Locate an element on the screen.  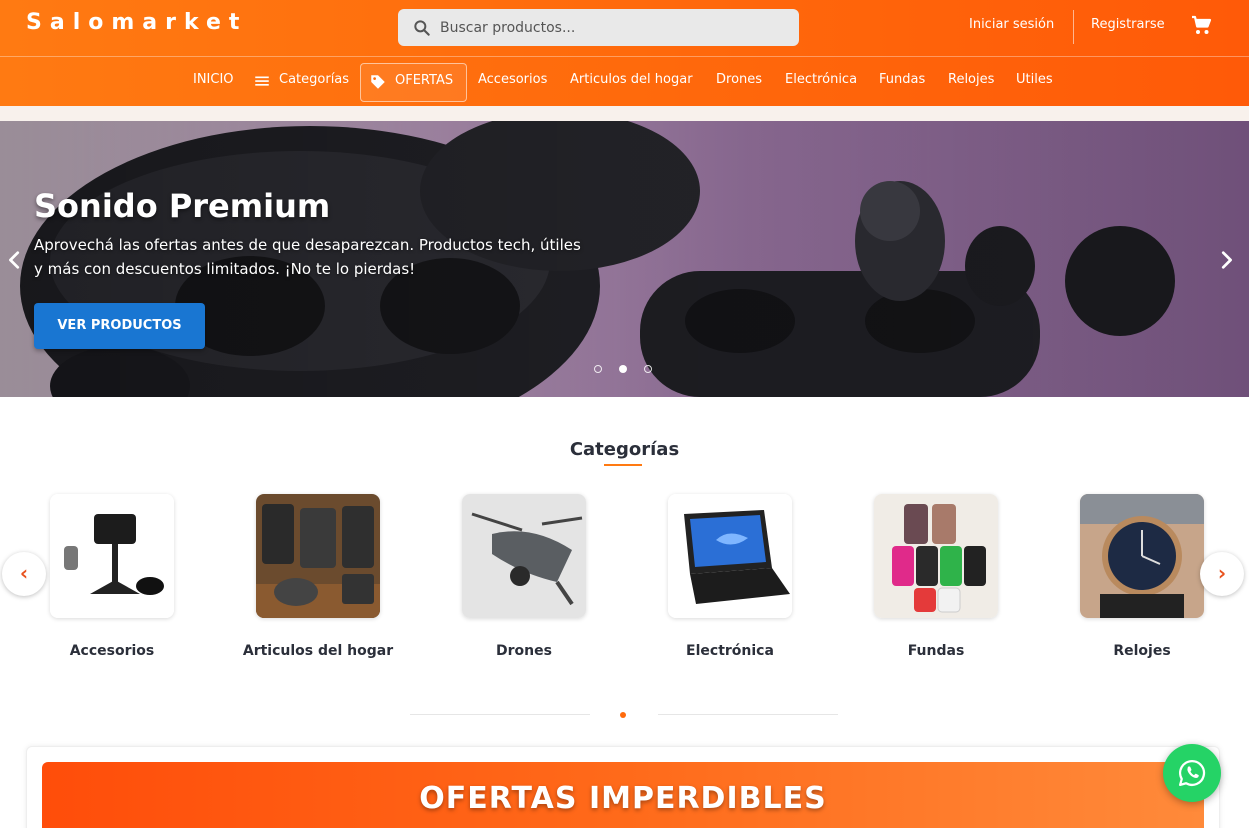
nav-item-relojes: Relojes is located at coordinates (971, 79).